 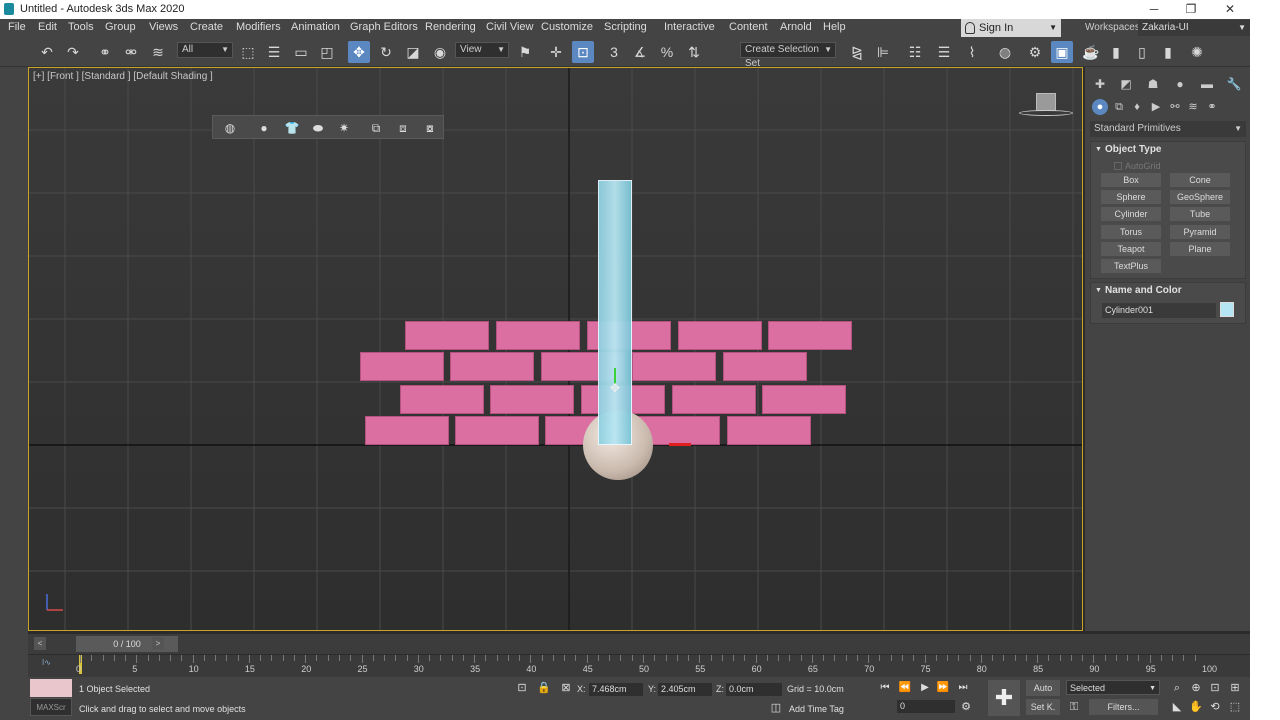 I want to click on mirror-icon: ⧎, so click(x=857, y=52).